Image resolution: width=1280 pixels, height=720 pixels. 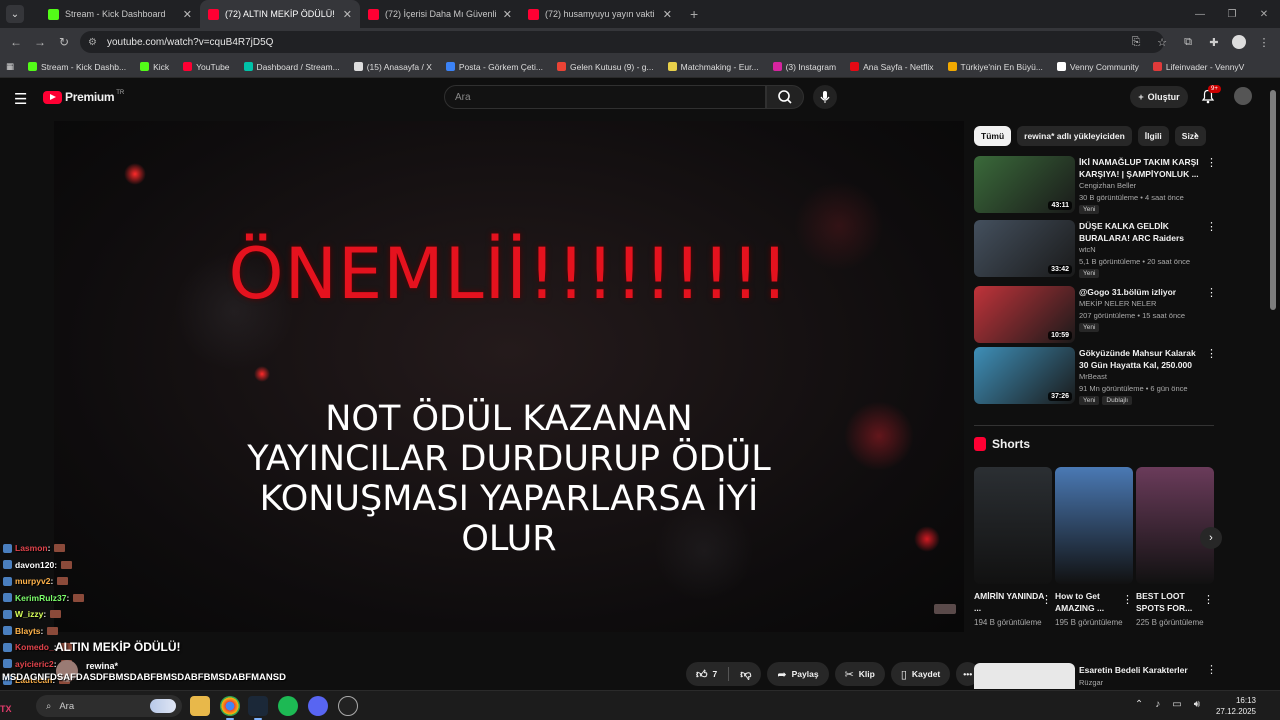 I want to click on tab-search-button: ⌄, so click(x=15, y=14).